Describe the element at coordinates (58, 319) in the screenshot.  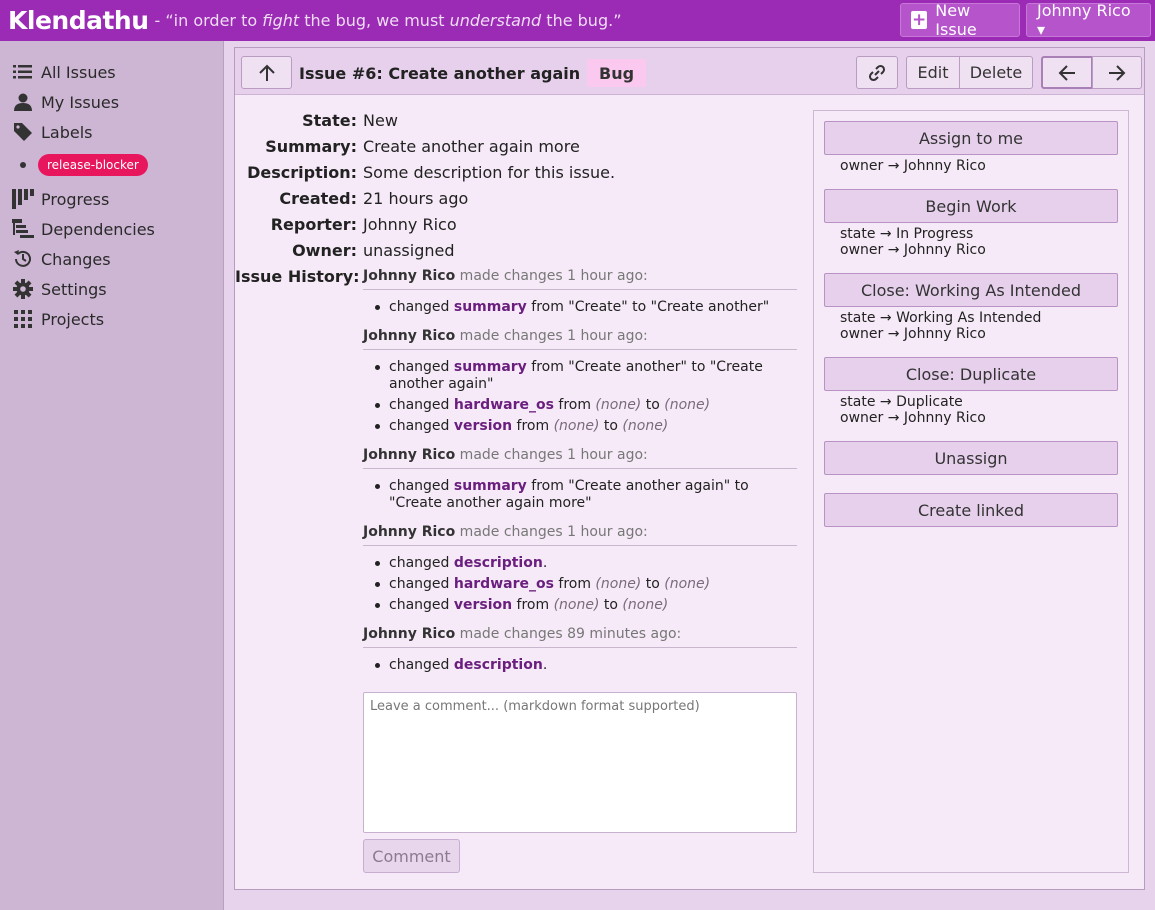
I see `sidebar-item-projects: Projects` at that location.